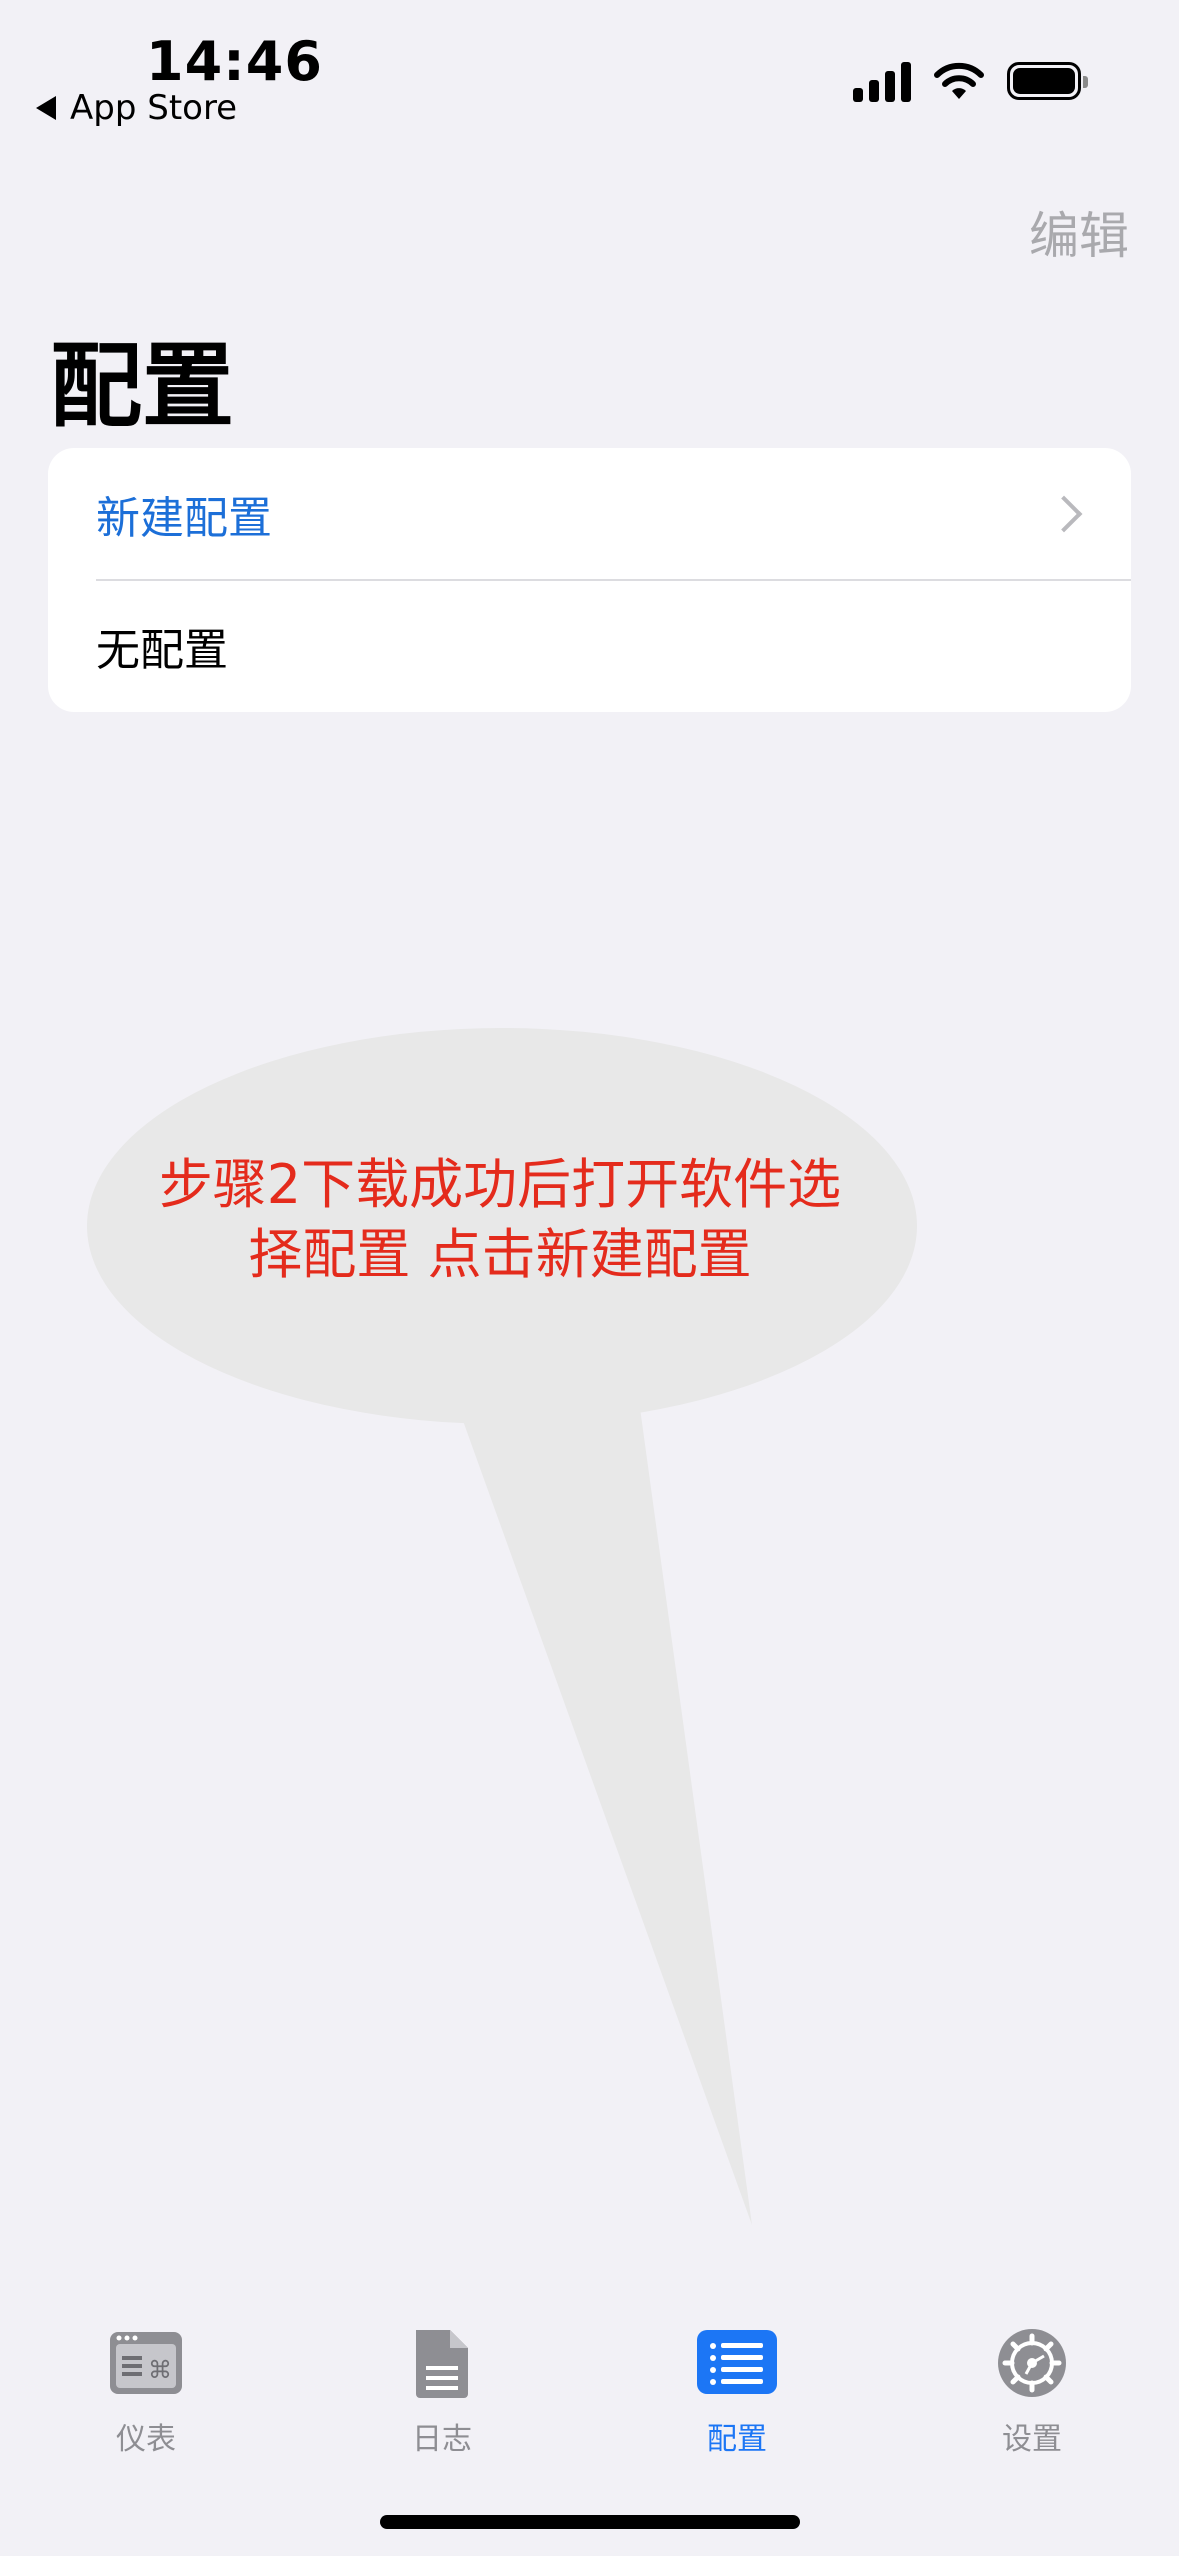 The height and width of the screenshot is (2556, 1179). I want to click on tab-settings-label: 设置, so click(1032, 2439).